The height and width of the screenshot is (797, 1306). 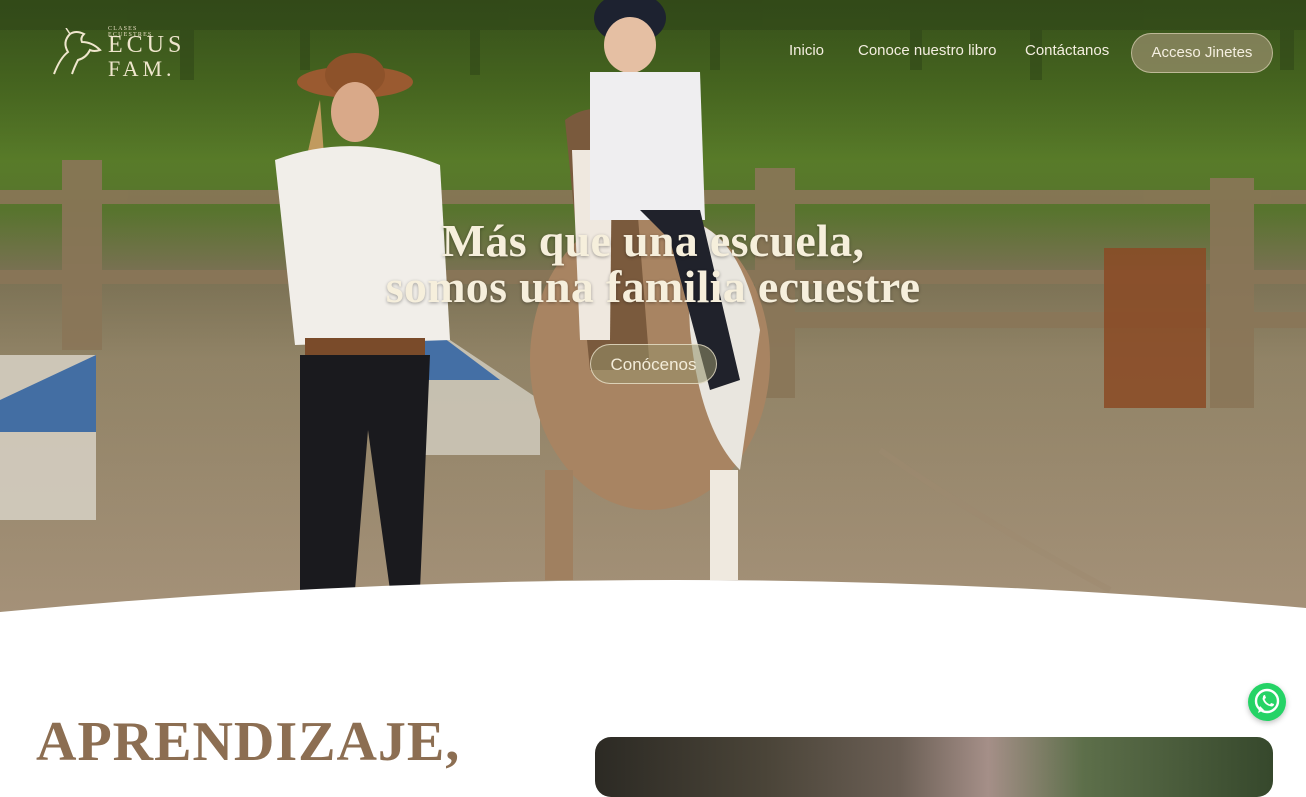 What do you see at coordinates (147, 45) in the screenshot?
I see `brand-word-1: ECUS` at bounding box center [147, 45].